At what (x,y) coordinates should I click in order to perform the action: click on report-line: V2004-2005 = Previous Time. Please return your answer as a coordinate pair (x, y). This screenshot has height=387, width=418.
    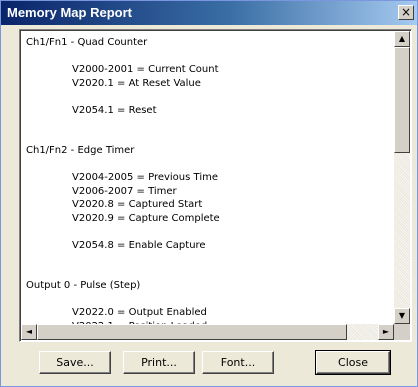
    Looking at the image, I should click on (145, 177).